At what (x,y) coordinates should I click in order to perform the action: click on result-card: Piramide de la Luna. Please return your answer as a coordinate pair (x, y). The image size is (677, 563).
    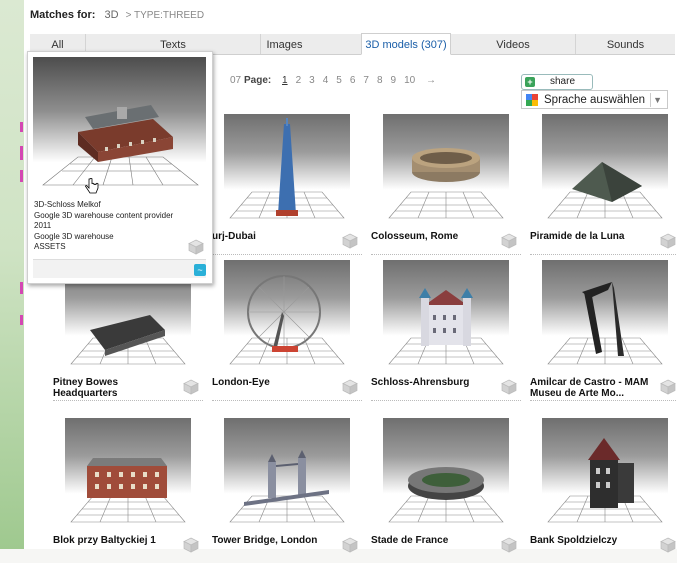
    Looking at the image, I should click on (603, 186).